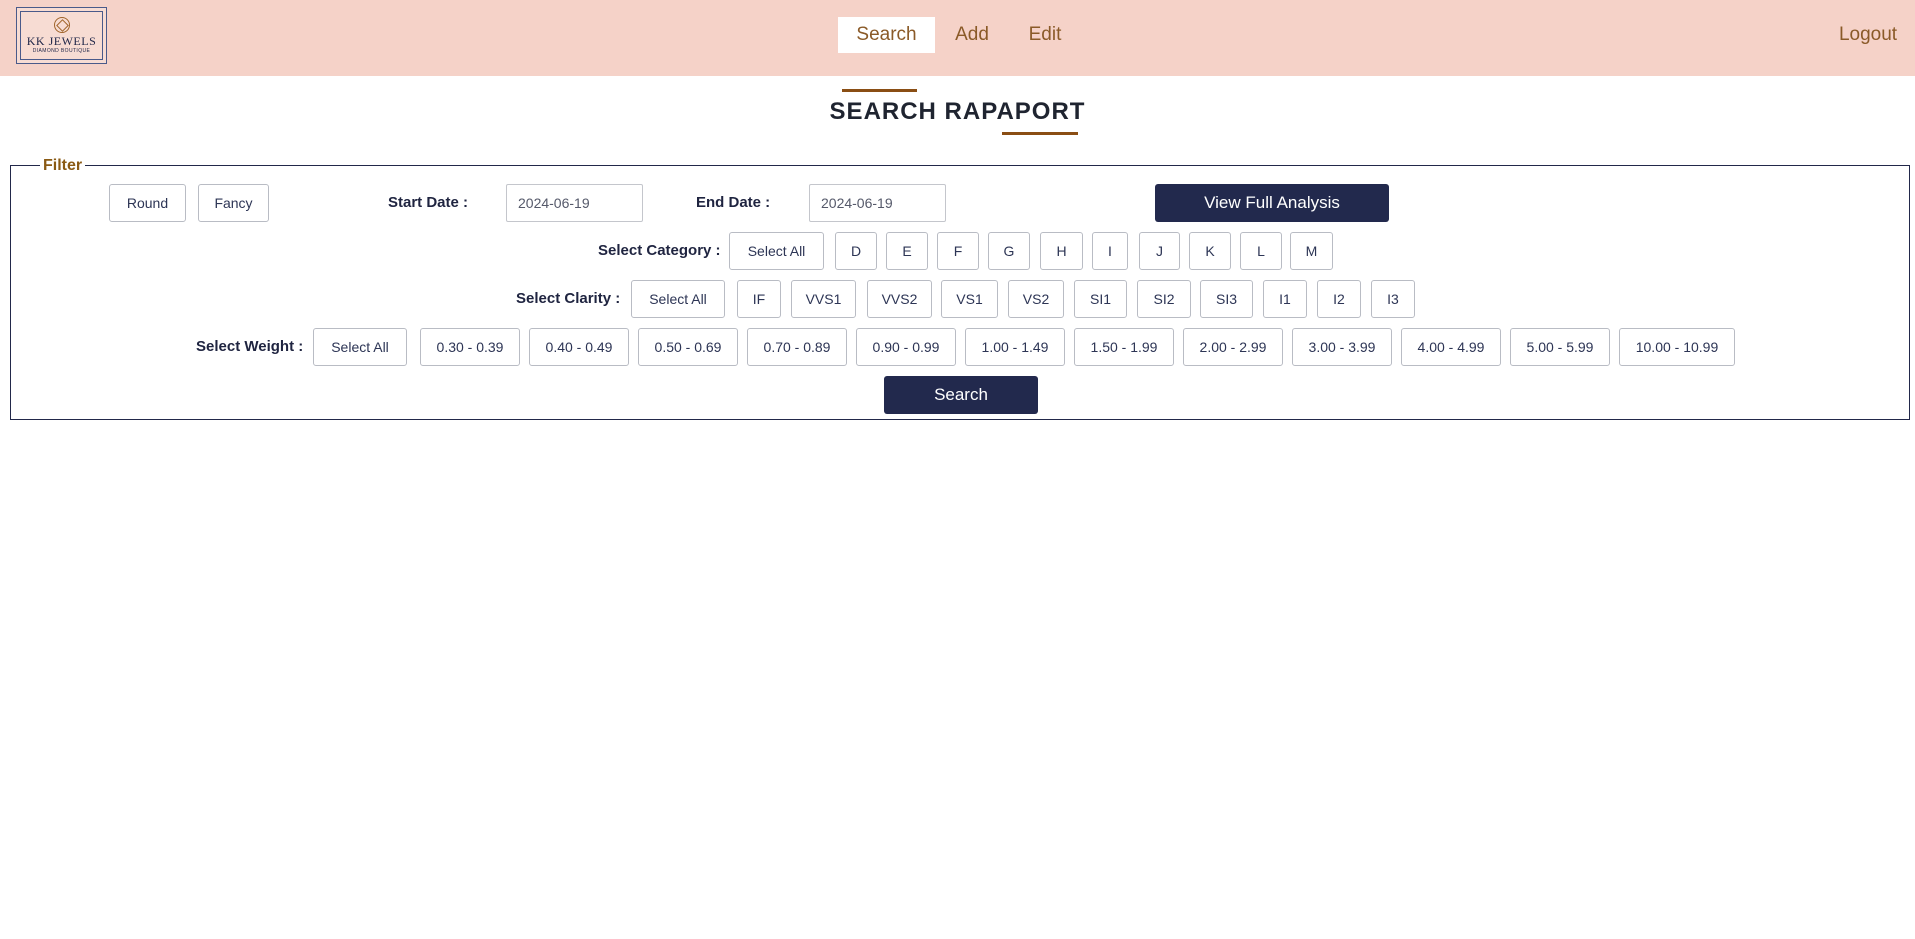  What do you see at coordinates (63, 166) in the screenshot?
I see `filter-legend: Filter` at bounding box center [63, 166].